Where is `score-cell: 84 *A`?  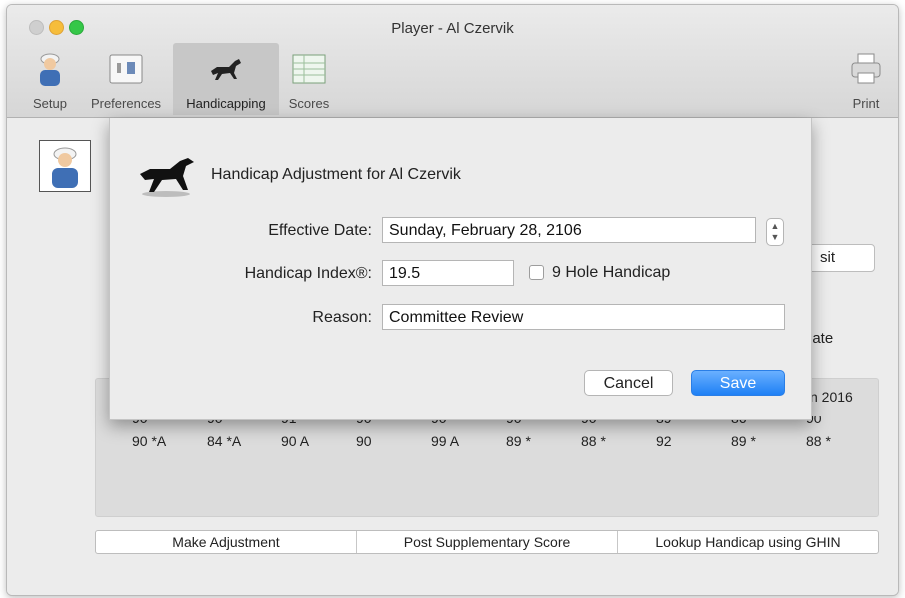
score-cell: 84 *A is located at coordinates (224, 441).